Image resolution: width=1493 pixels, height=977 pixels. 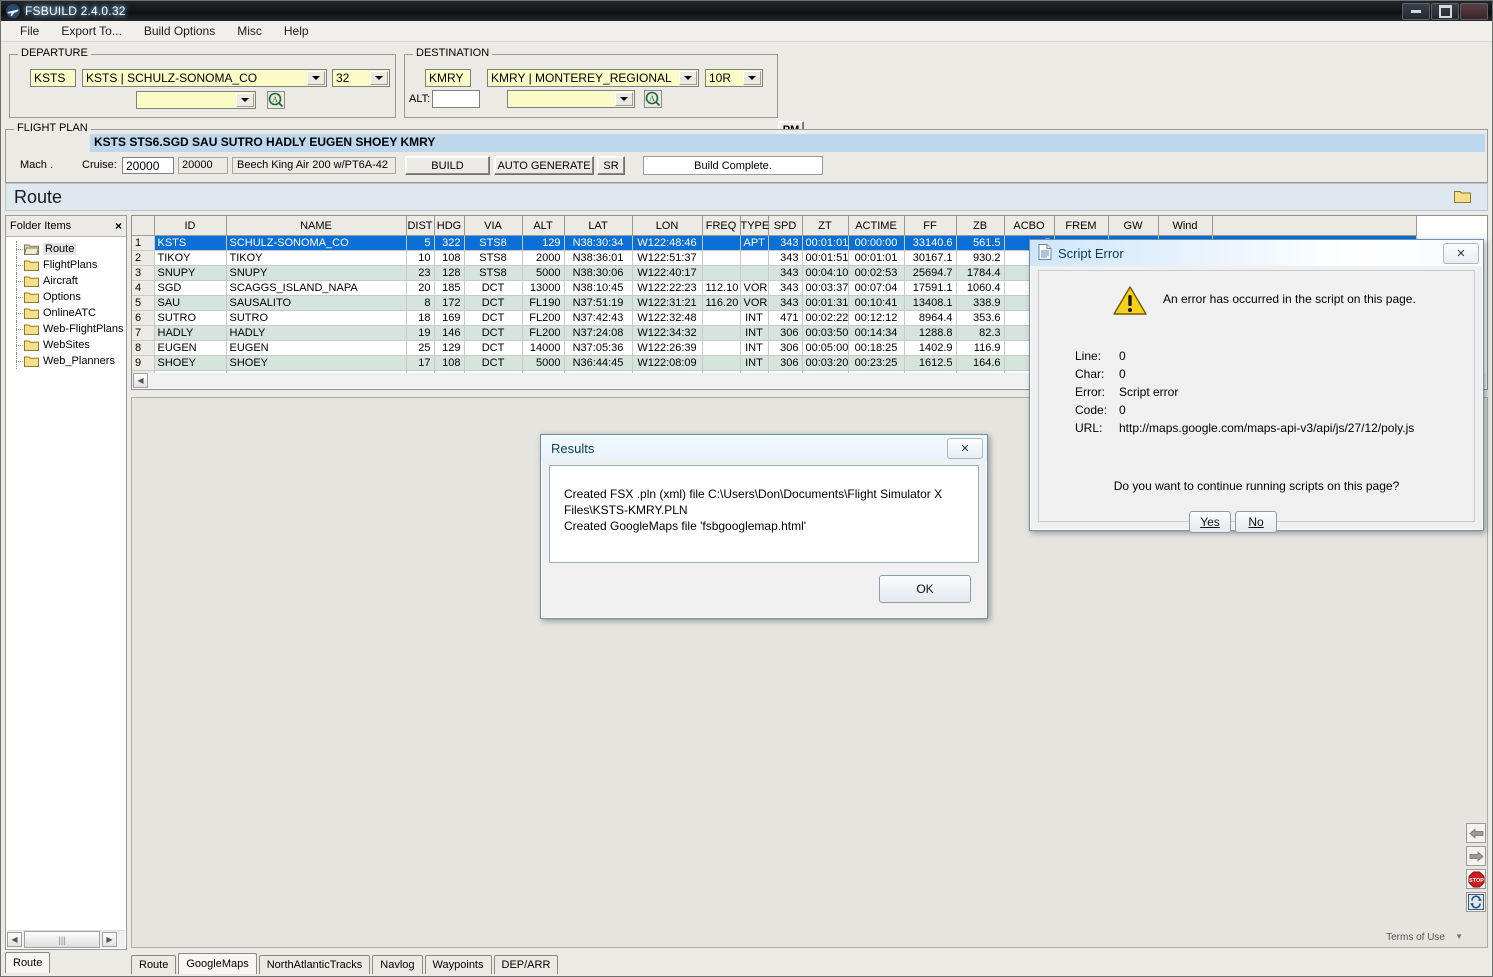 I want to click on refresh-icon, so click(x=1476, y=902).